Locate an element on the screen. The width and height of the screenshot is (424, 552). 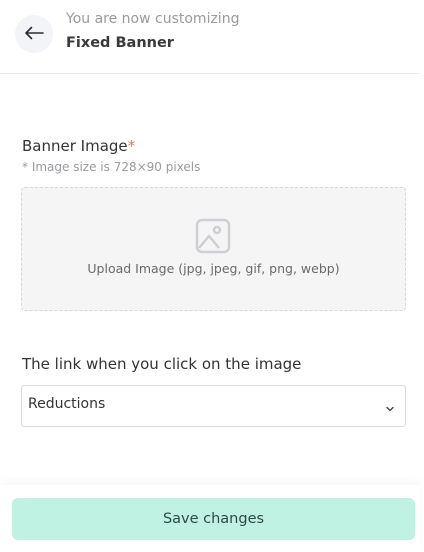
banner-image-label-text: Banner Image is located at coordinates (75, 146).